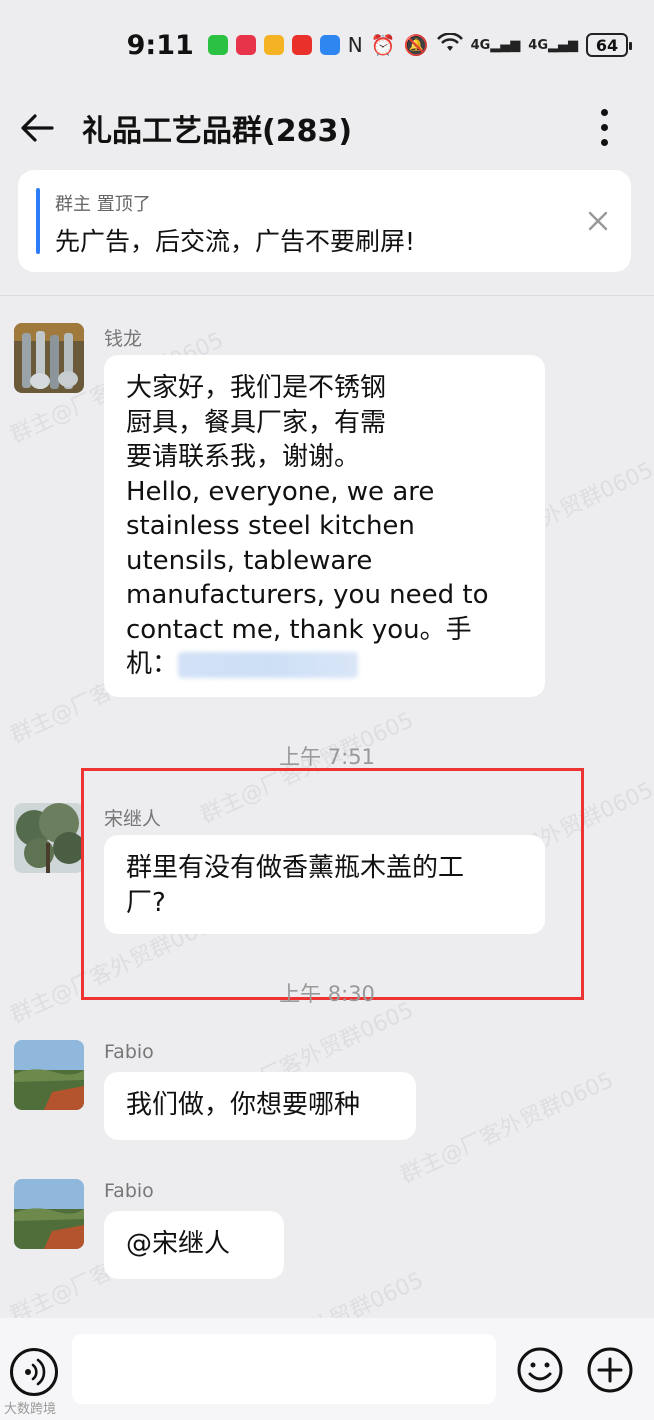 This screenshot has height=1420, width=654. What do you see at coordinates (299, 629) in the screenshot?
I see `message-line: contact me, thank you。手` at bounding box center [299, 629].